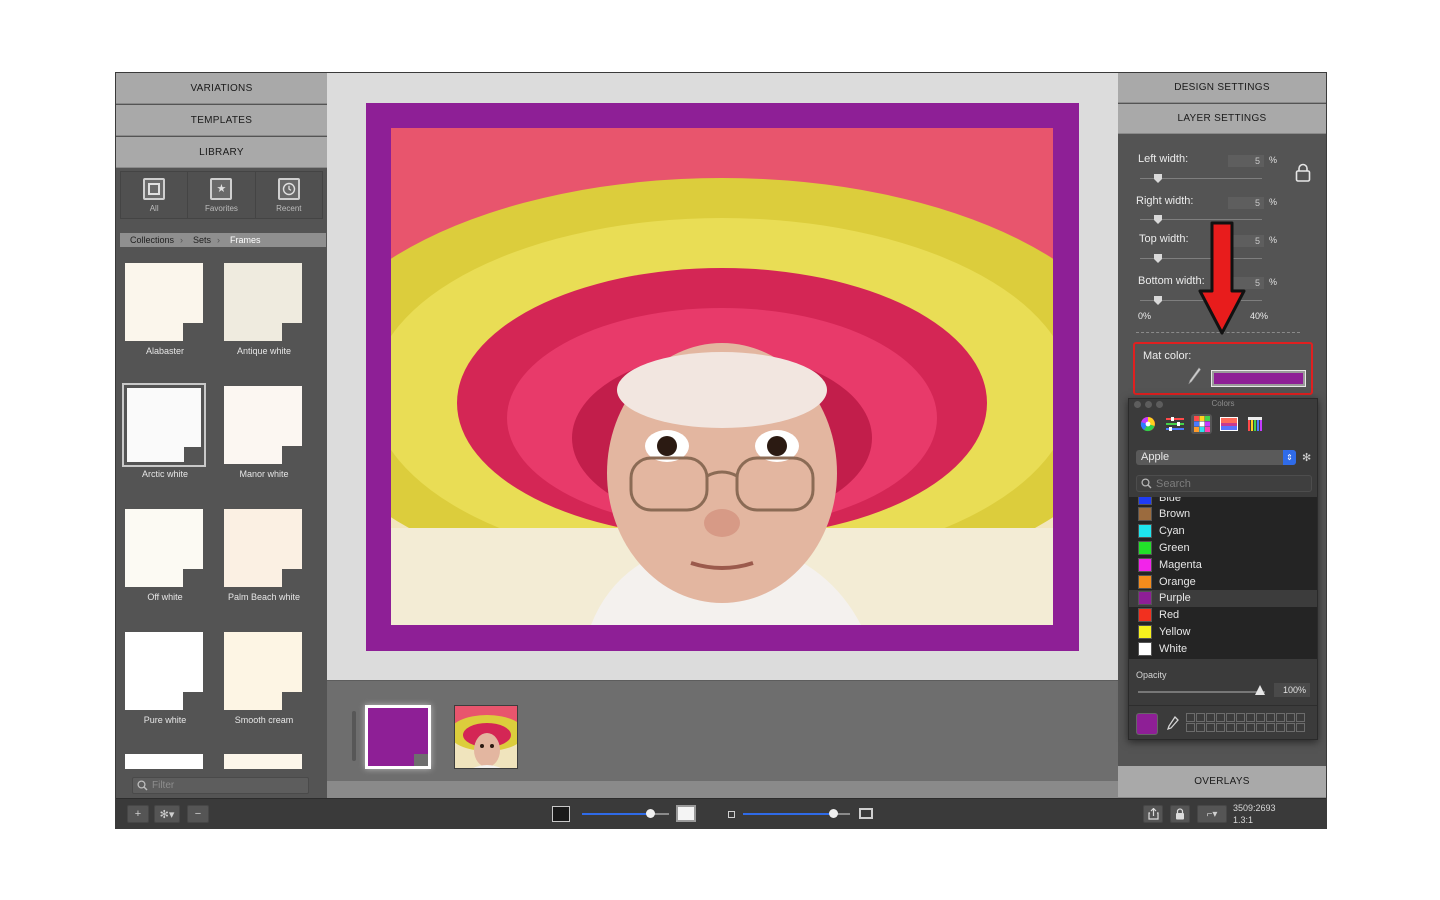 Image resolution: width=1440 pixels, height=900 pixels. I want to click on color-search-input: Search, so click(1224, 483).